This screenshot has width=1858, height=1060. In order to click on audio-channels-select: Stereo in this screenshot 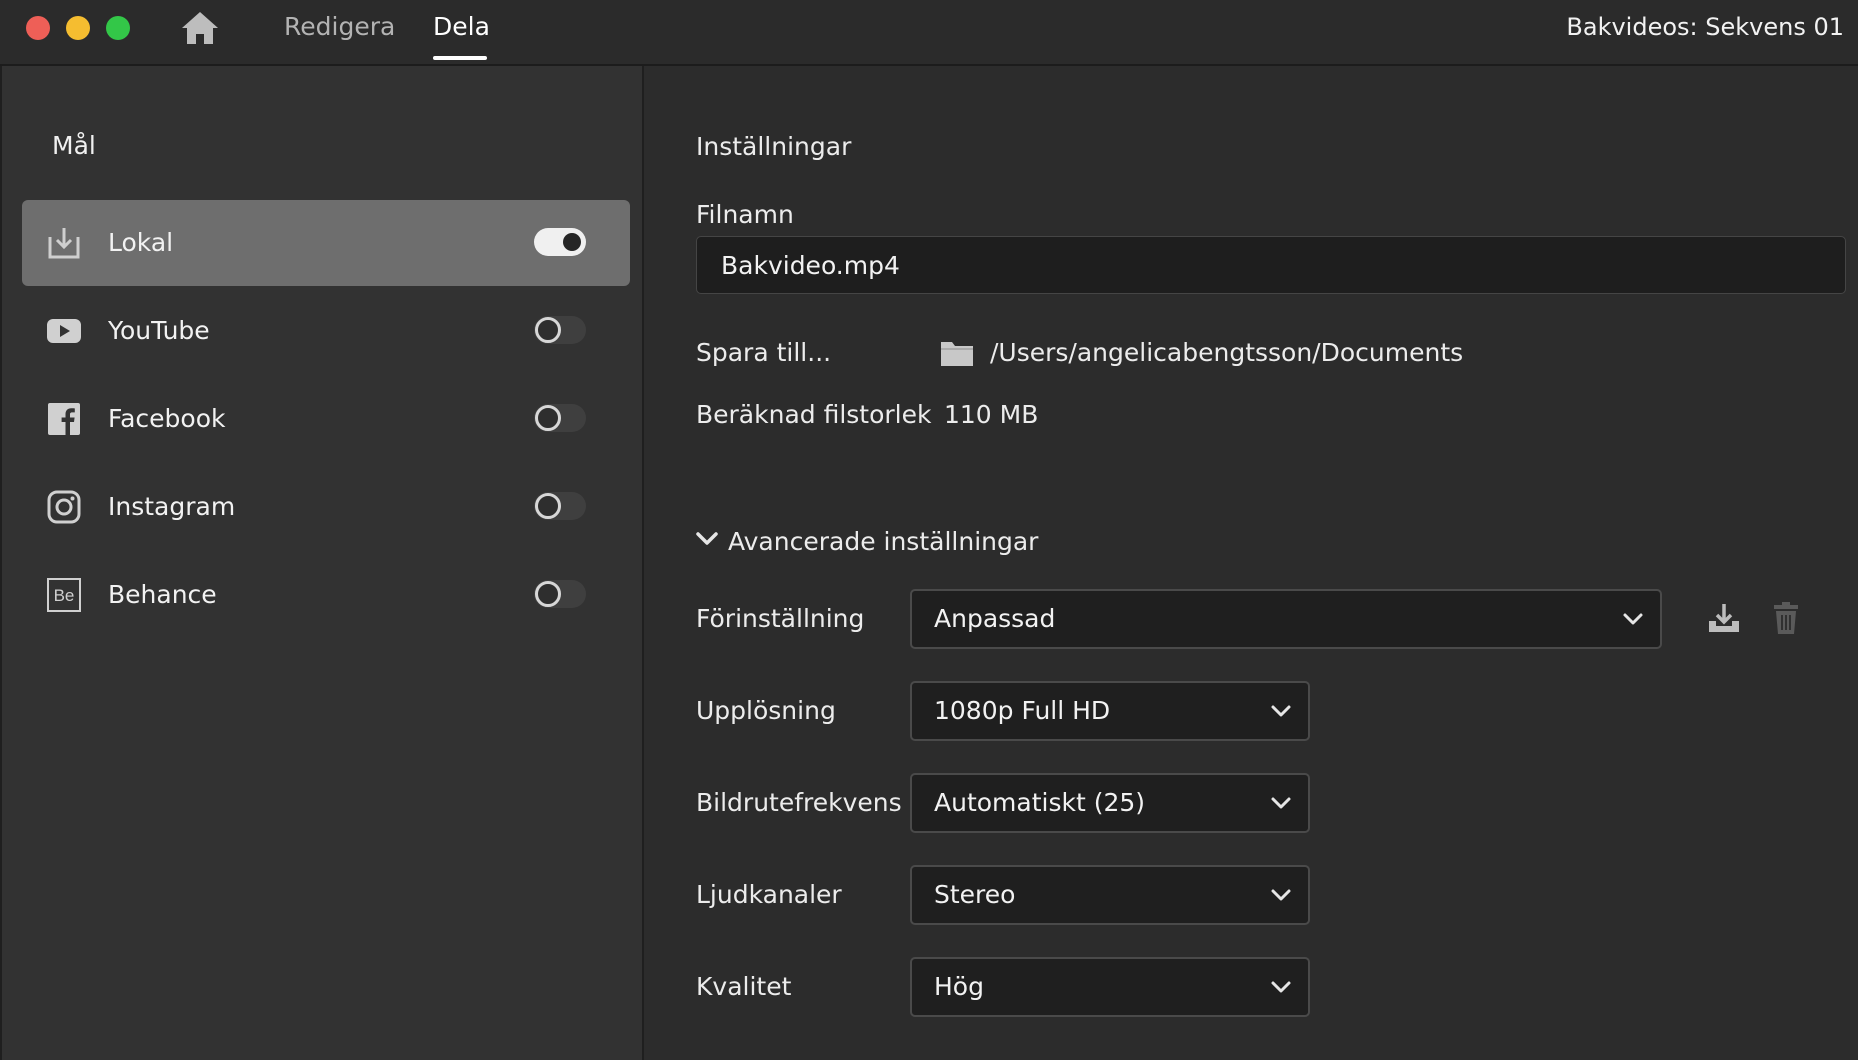, I will do `click(1110, 895)`.